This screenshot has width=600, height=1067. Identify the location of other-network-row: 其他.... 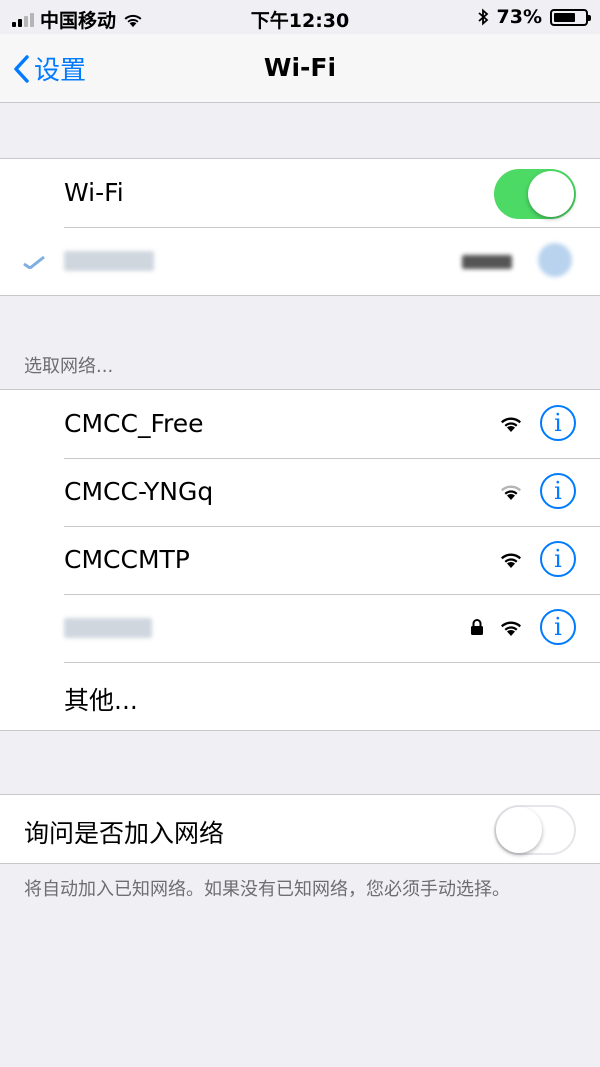
(300, 696).